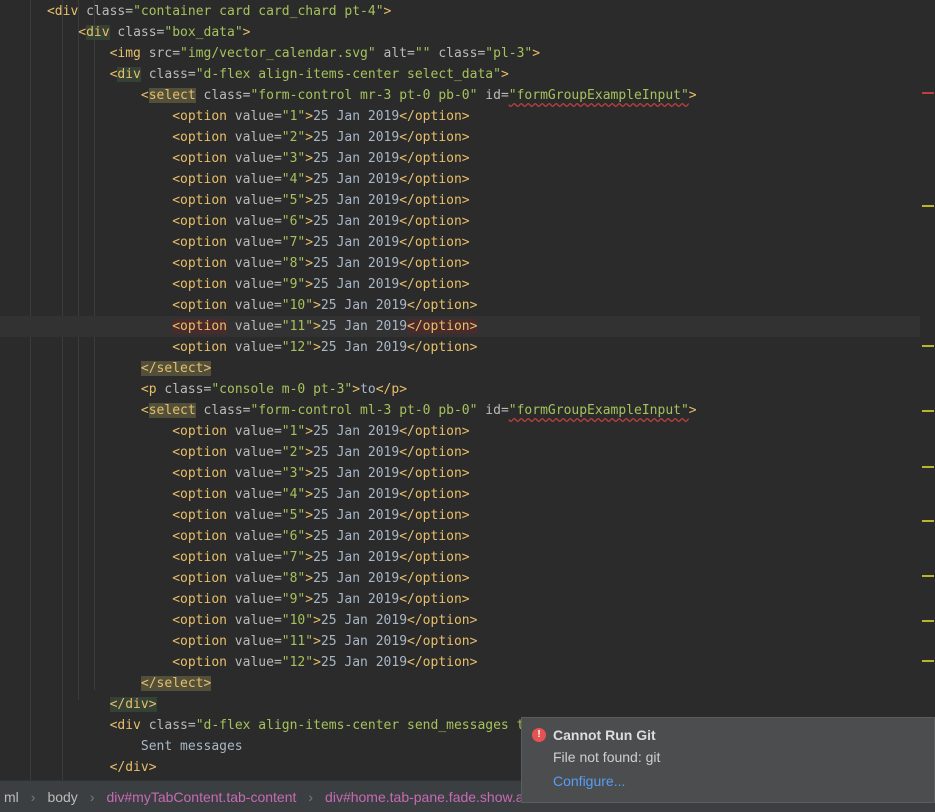  Describe the element at coordinates (368, 389) in the screenshot. I see `code-token: to` at that location.